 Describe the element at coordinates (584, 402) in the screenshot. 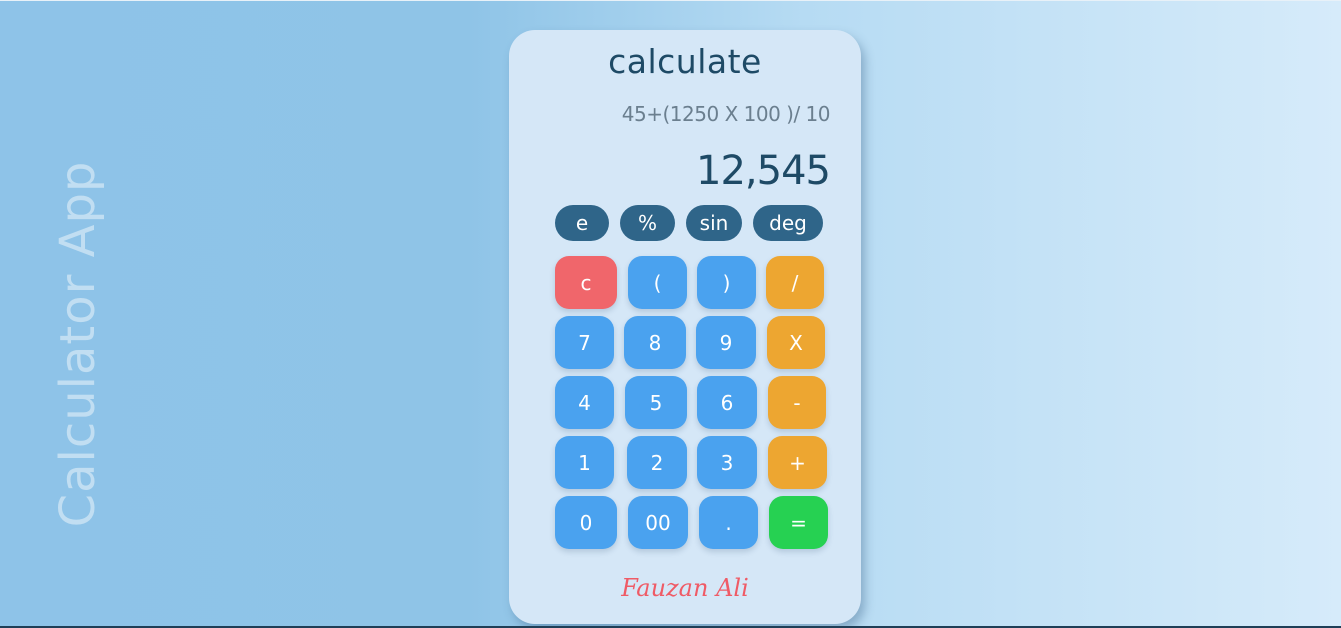

I see `four-button: 4` at that location.